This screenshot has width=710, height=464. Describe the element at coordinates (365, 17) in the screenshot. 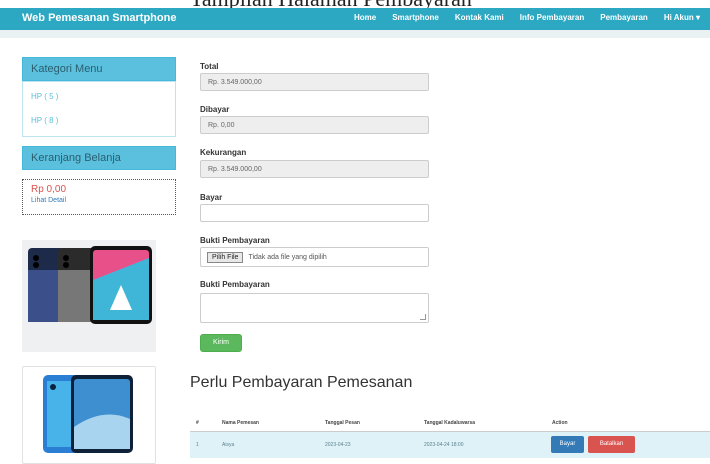

I see `nav-home: Home` at that location.